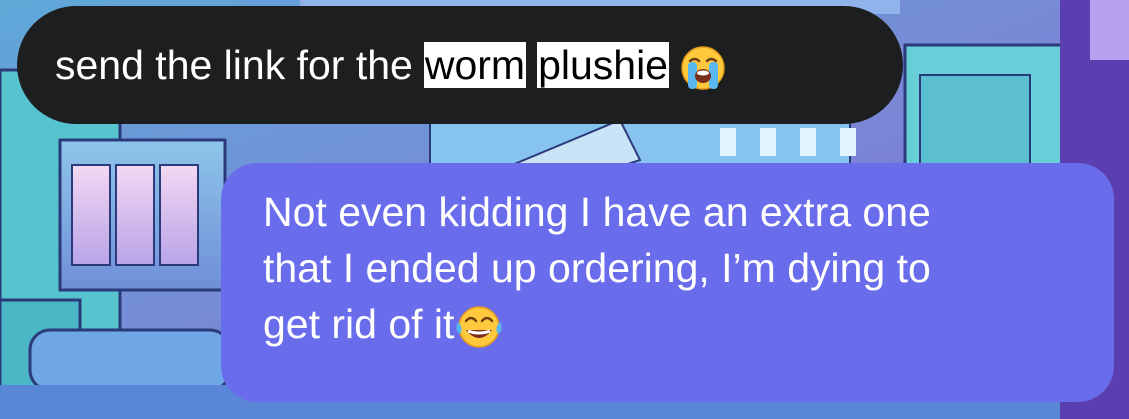 This screenshot has height=419, width=1129. I want to click on face-with-tears-of-joy-icon, so click(479, 327).